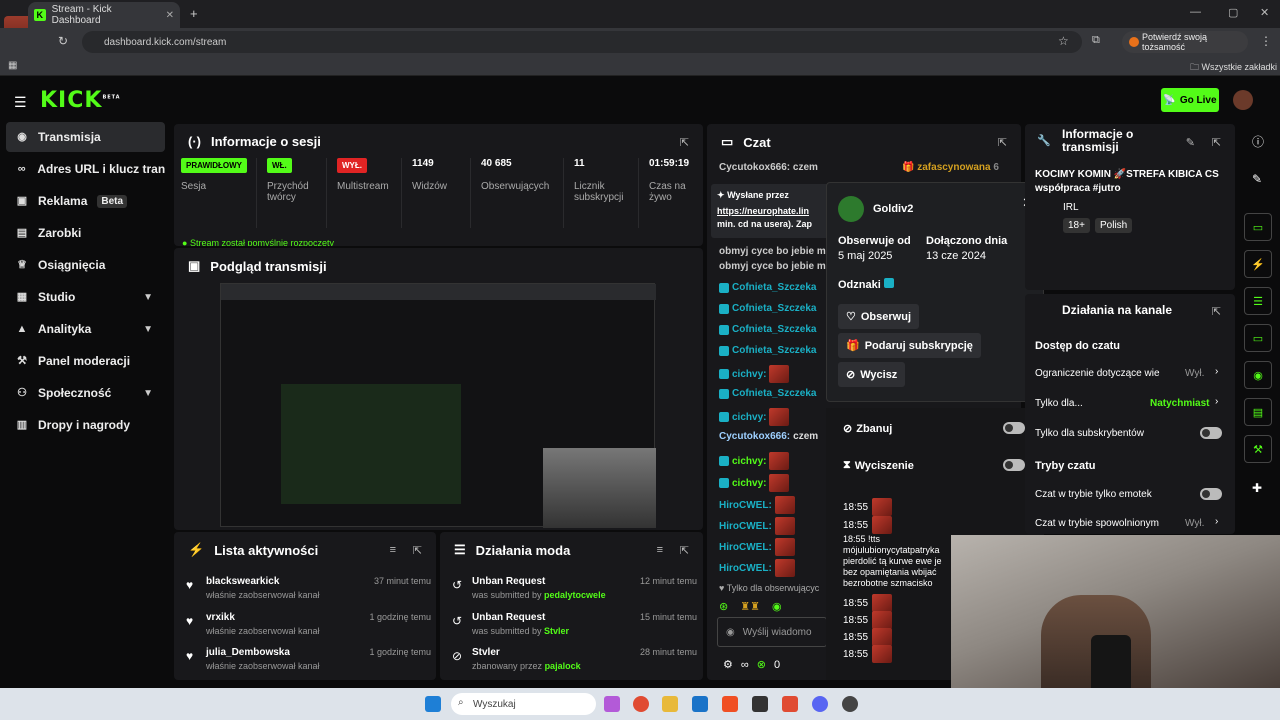 Image resolution: width=1280 pixels, height=720 pixels. I want to click on follow-button: ♡ Obserwuj, so click(878, 316).